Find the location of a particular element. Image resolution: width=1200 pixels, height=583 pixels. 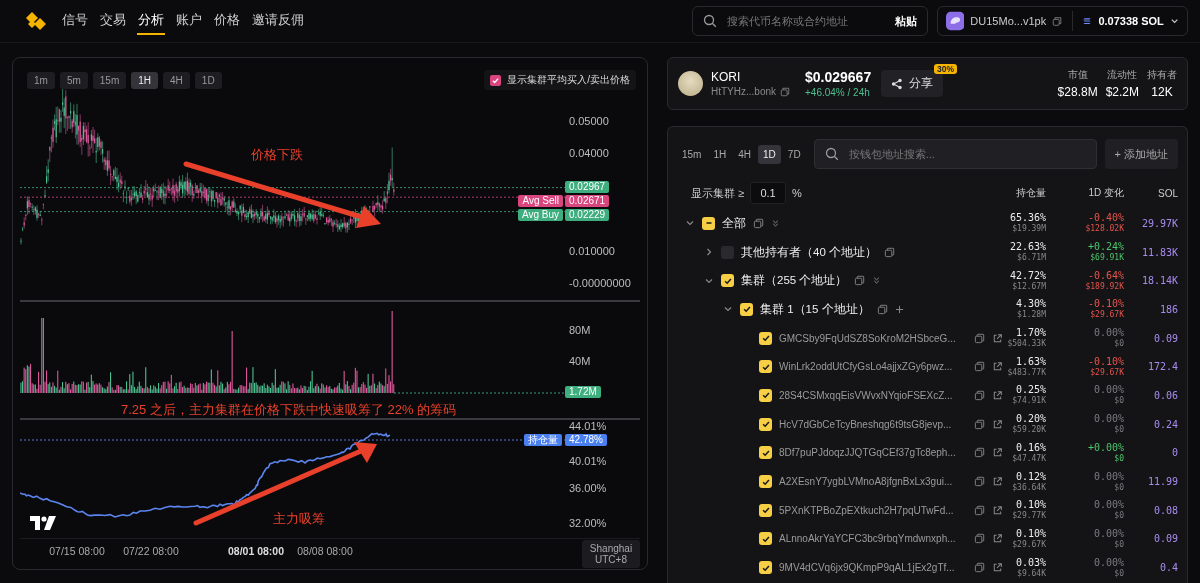

add-address-button: + 添加地址 is located at coordinates (1141, 154).